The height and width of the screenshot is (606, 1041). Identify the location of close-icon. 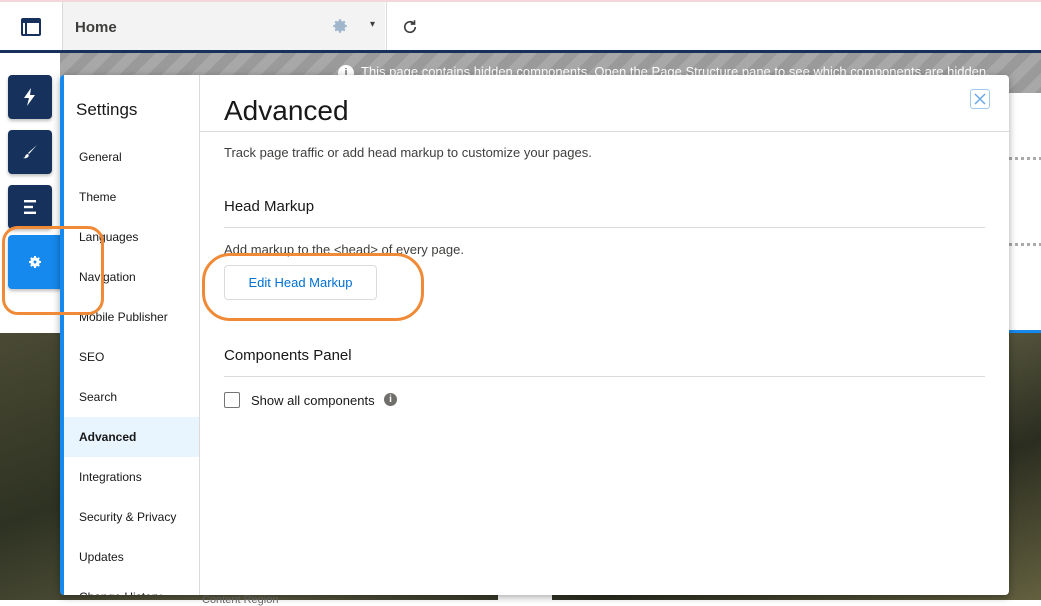
(980, 99).